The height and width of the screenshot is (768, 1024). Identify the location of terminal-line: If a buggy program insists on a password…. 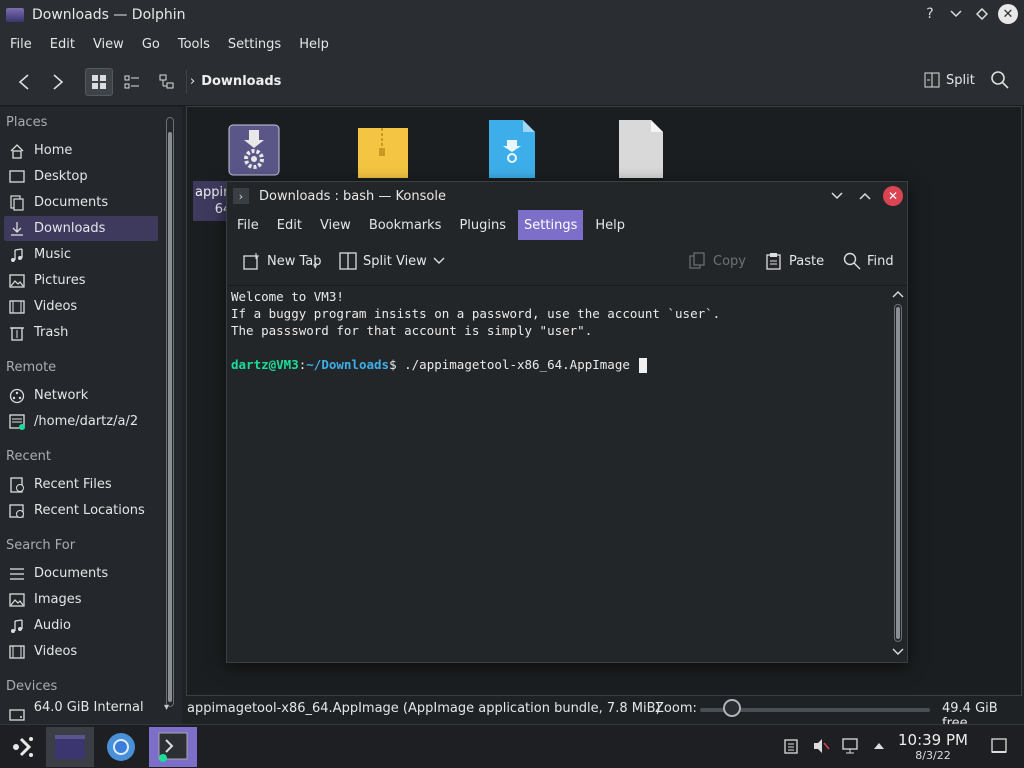
(476, 313).